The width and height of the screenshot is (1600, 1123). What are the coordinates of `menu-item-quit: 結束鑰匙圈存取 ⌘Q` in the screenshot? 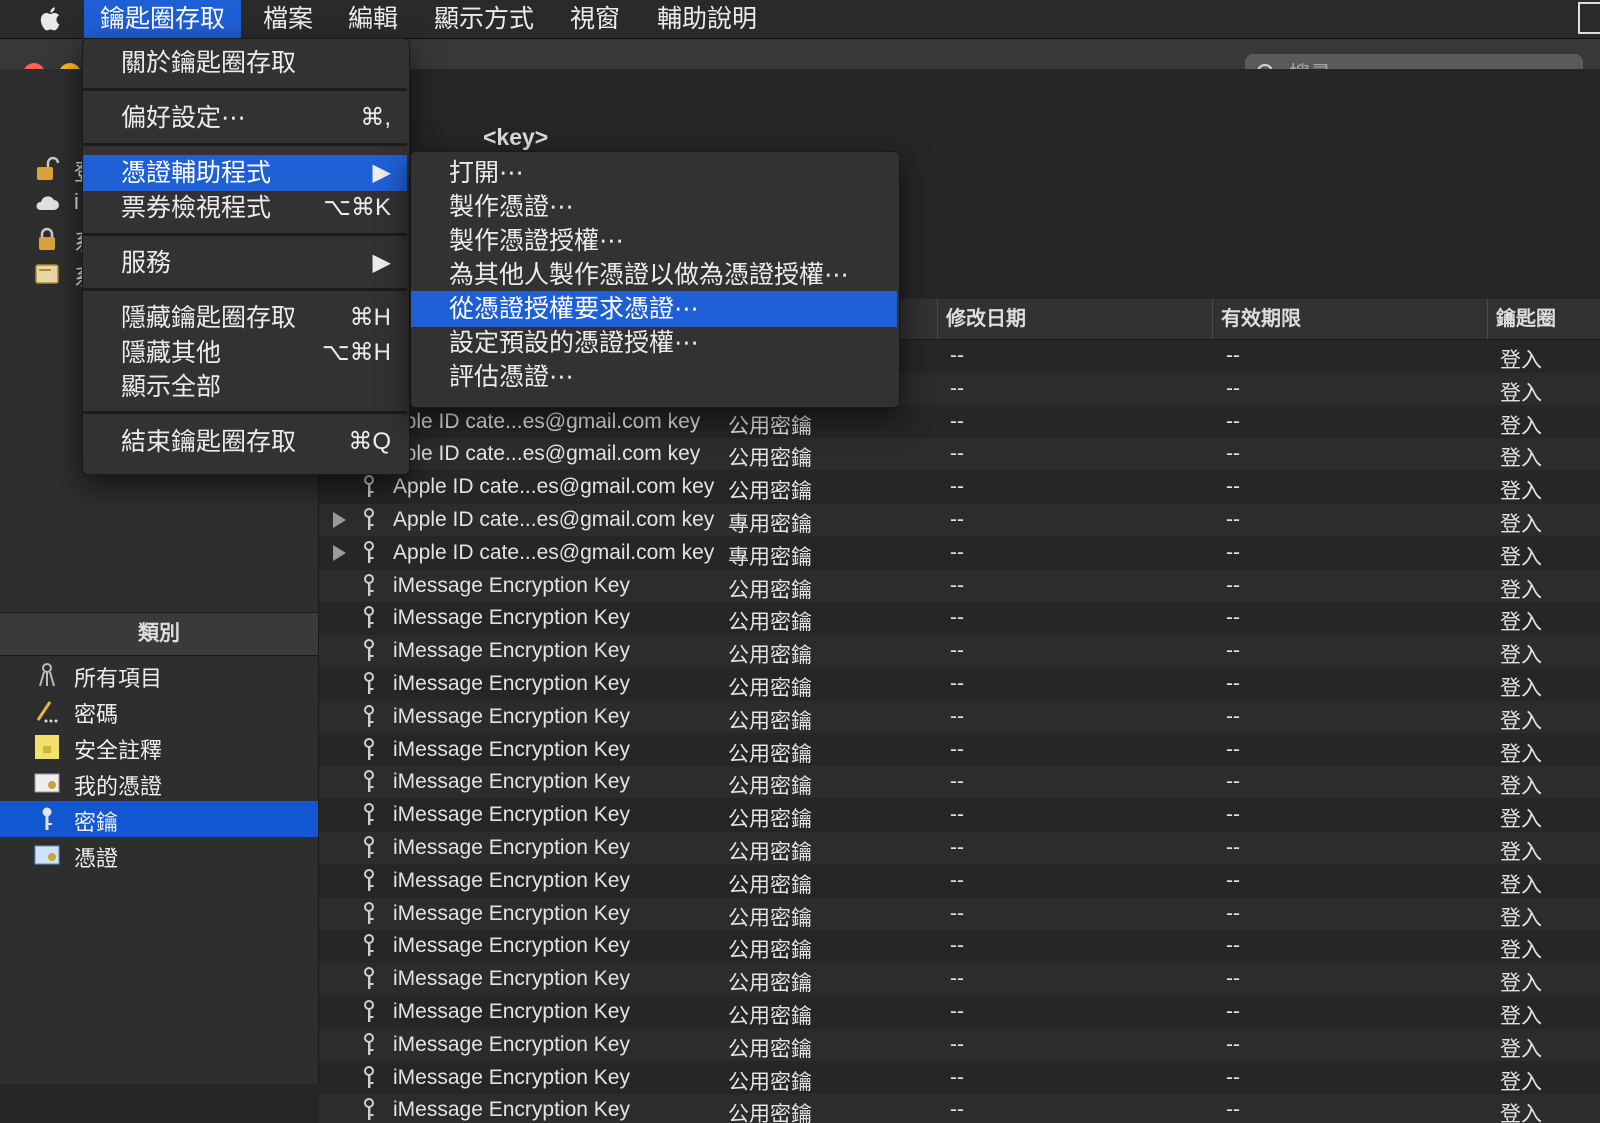 It's located at (245, 442).